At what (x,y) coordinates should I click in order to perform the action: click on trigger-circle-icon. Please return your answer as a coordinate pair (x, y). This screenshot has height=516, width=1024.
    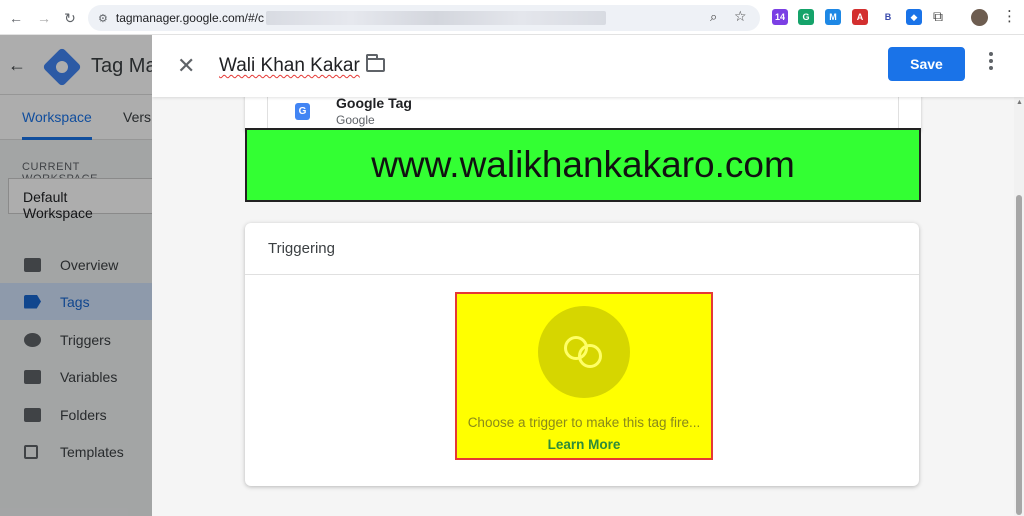
    Looking at the image, I should click on (584, 352).